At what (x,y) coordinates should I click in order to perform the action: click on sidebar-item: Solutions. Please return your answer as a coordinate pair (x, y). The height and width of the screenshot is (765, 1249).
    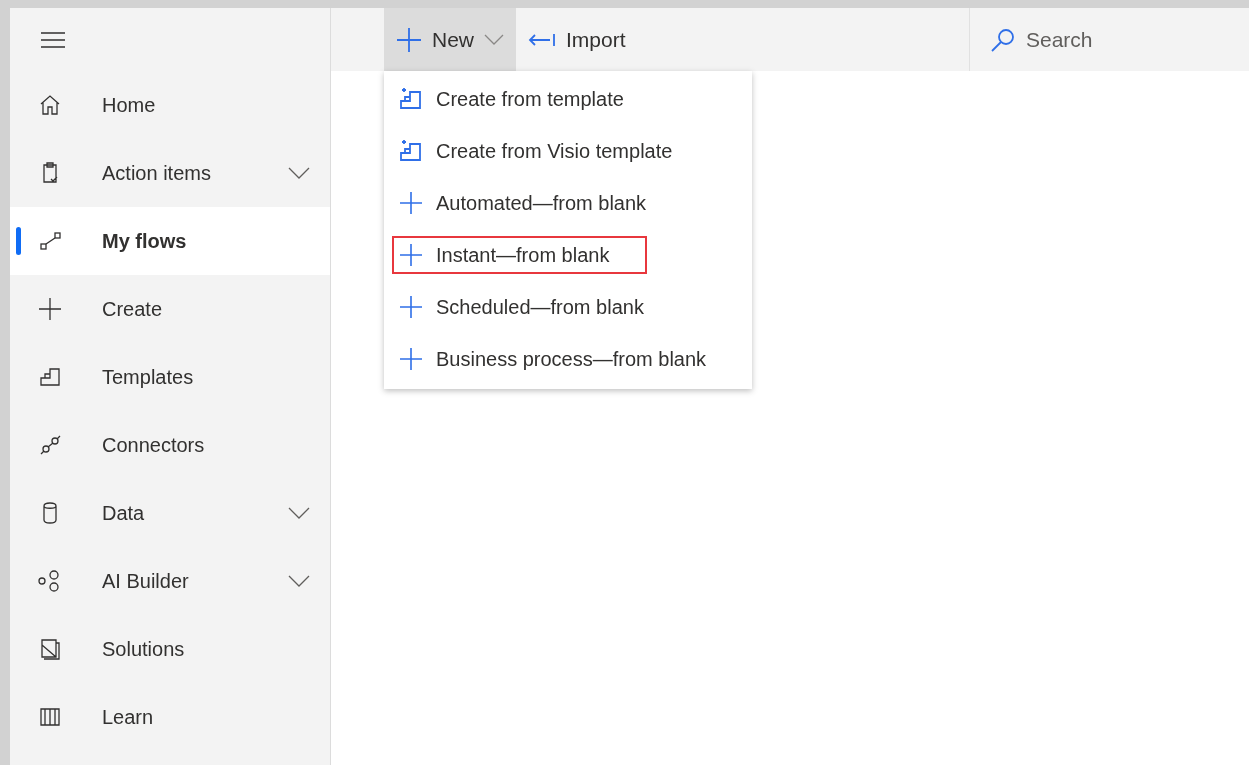
    Looking at the image, I should click on (170, 649).